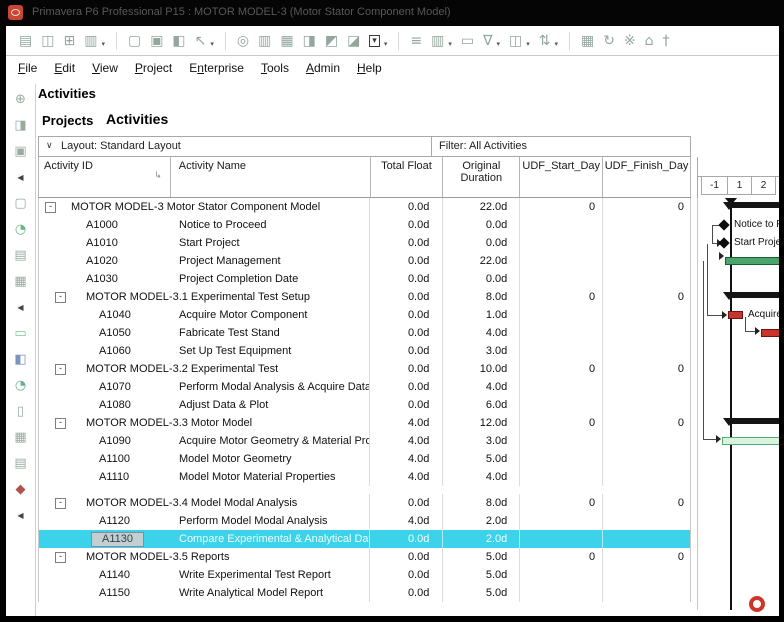  Describe the element at coordinates (364, 459) in the screenshot. I see `table-row: A1100 Model Motor Geometry 4.0d 5.0d` at that location.